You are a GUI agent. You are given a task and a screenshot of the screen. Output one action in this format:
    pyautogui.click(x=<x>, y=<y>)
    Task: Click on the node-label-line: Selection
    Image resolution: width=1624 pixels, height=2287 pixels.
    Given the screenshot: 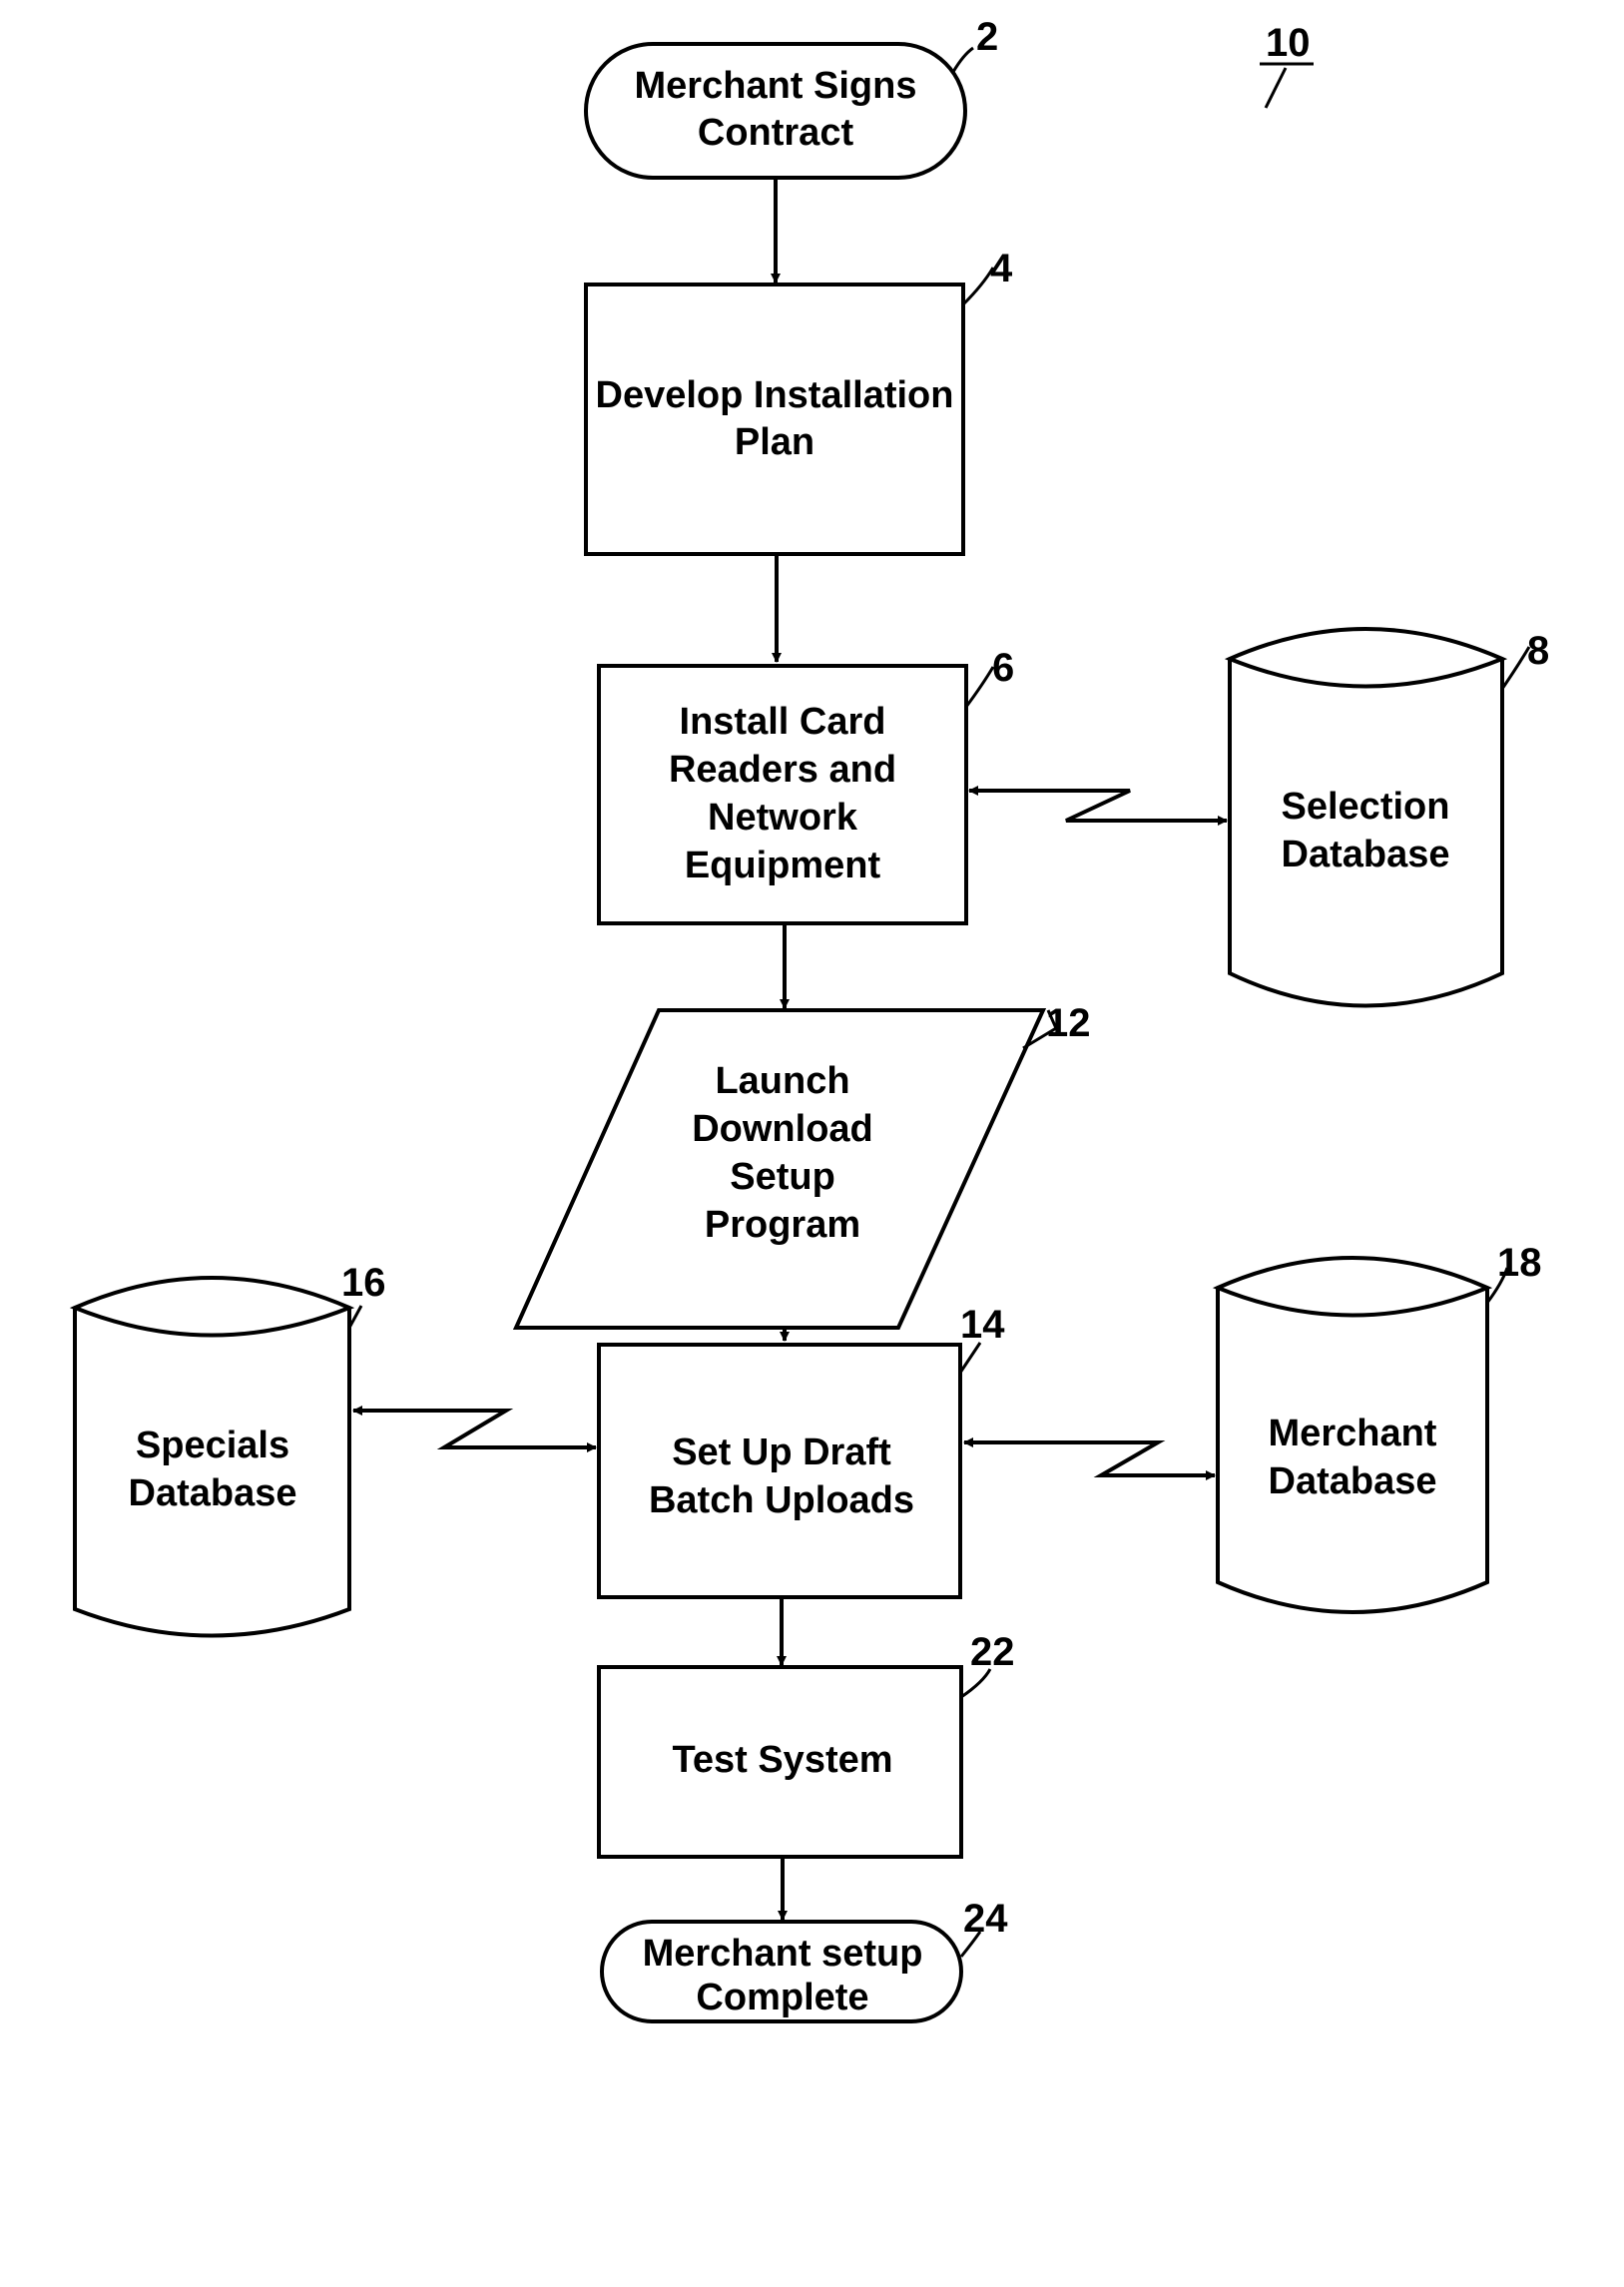 What is the action you would take?
    pyautogui.click(x=1366, y=807)
    